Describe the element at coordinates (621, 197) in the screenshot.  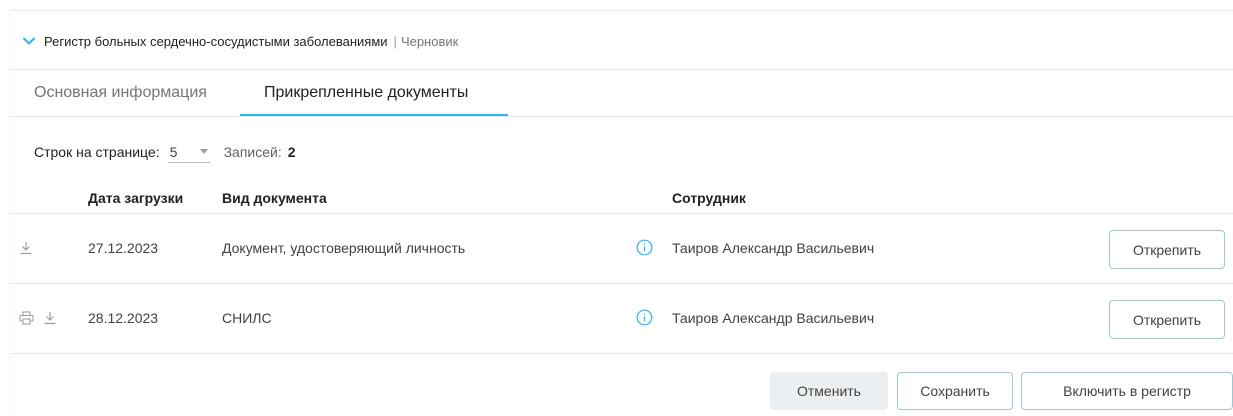
I see `table-header: Дата загрузки Вид документа Сотрудник` at that location.